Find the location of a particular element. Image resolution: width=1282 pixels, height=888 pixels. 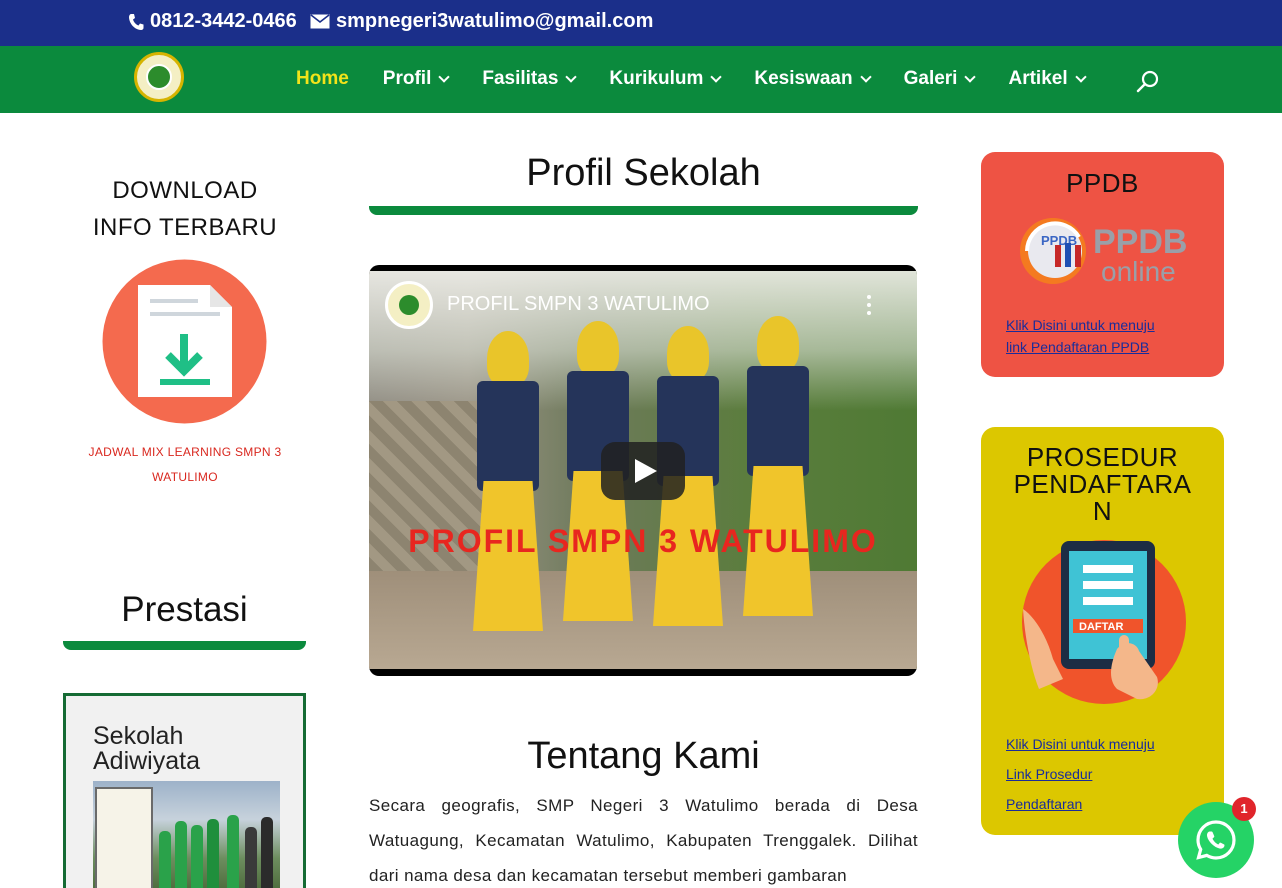

phone-contact: 0812-3442-0466 is located at coordinates (212, 21).